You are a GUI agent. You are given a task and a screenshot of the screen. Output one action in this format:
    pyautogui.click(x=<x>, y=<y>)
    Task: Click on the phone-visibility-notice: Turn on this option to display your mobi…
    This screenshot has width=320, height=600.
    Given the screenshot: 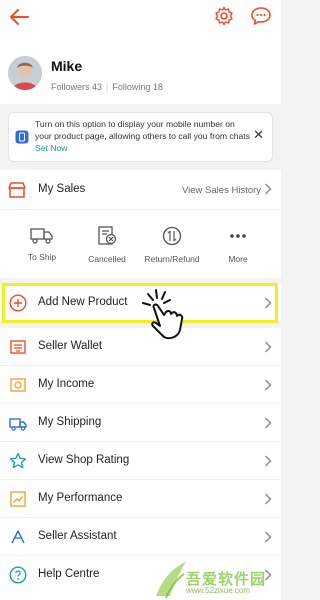 What is the action you would take?
    pyautogui.click(x=140, y=137)
    